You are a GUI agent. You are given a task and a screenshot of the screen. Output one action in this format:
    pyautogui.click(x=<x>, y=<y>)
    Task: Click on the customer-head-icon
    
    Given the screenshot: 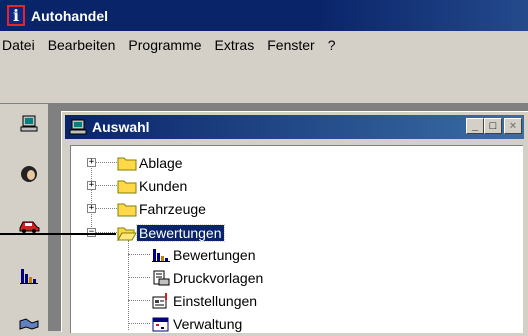 What is the action you would take?
    pyautogui.click(x=29, y=174)
    